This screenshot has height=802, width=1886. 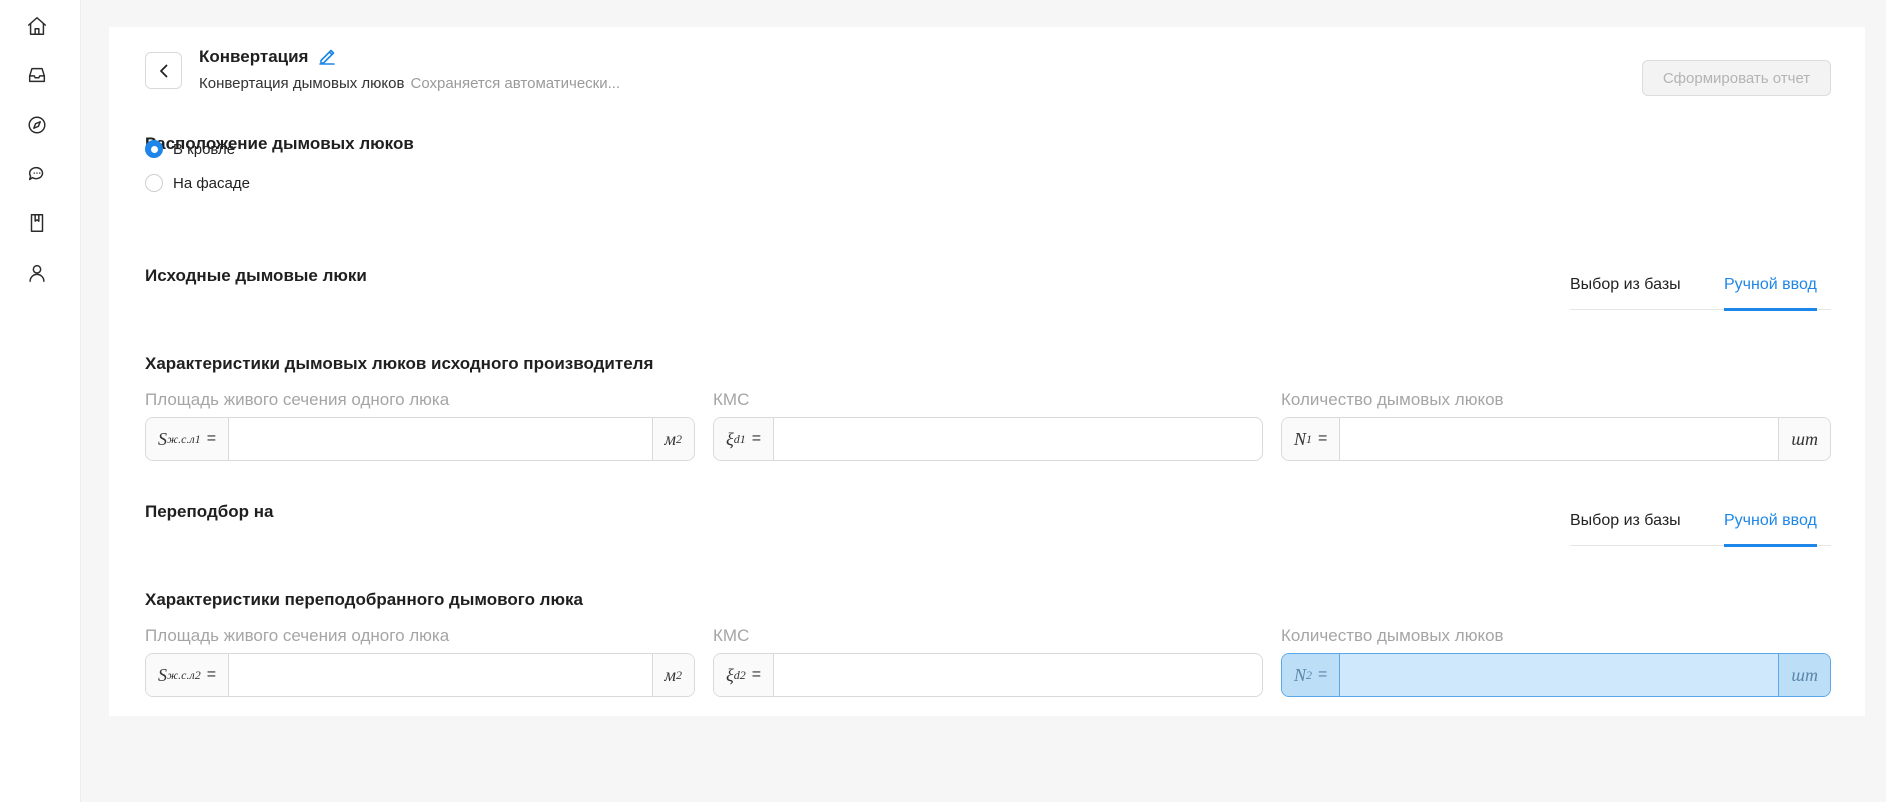 I want to click on nav-profile, so click(x=37, y=273).